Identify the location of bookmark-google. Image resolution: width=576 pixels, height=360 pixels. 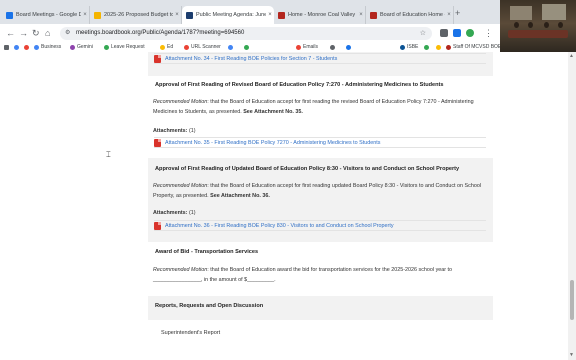
(17, 47).